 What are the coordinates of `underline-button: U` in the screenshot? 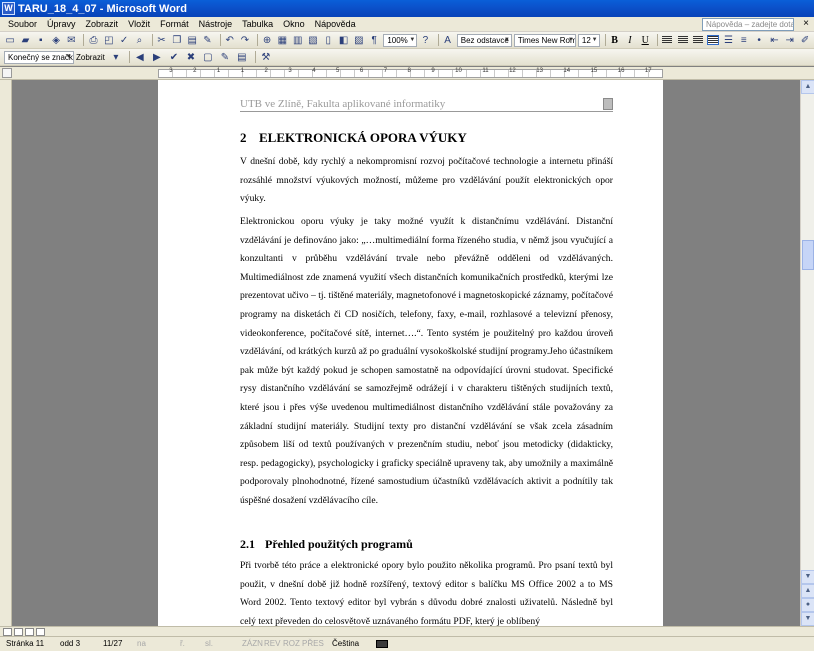 It's located at (645, 40).